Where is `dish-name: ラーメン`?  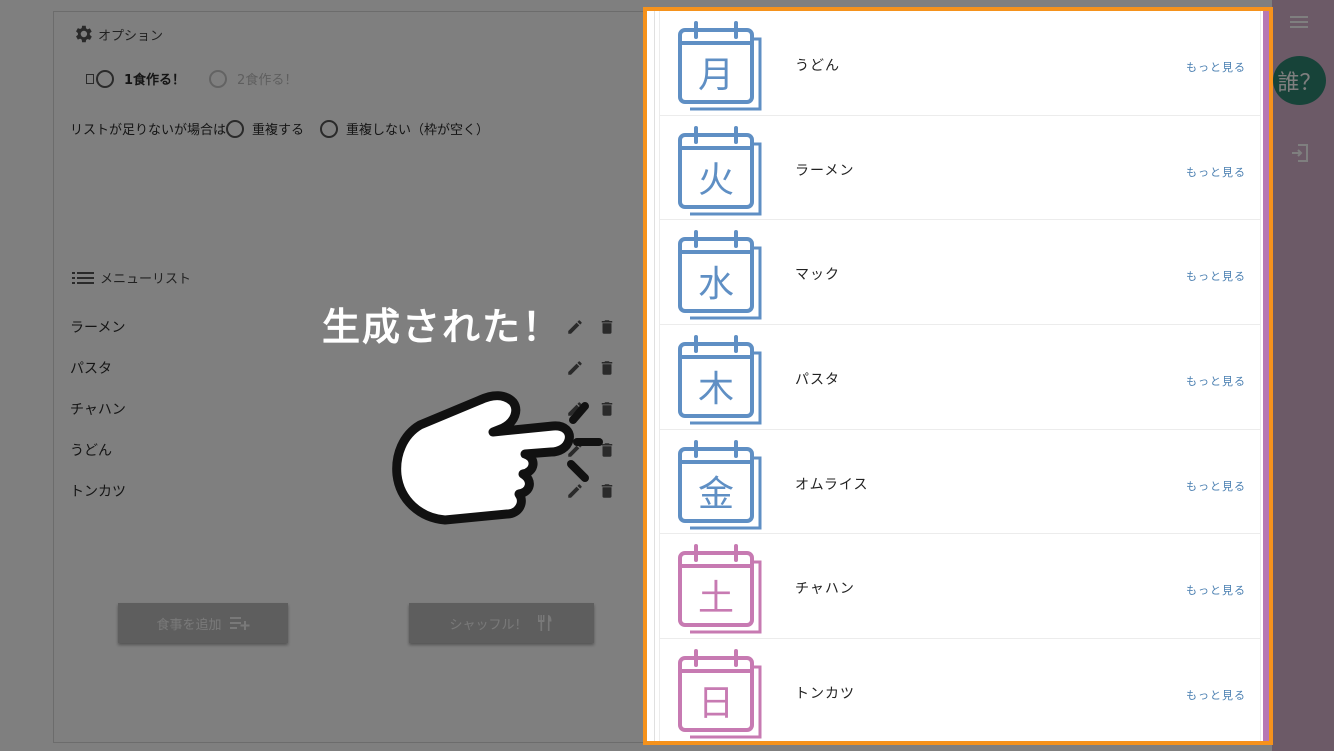 dish-name: ラーメン is located at coordinates (825, 170).